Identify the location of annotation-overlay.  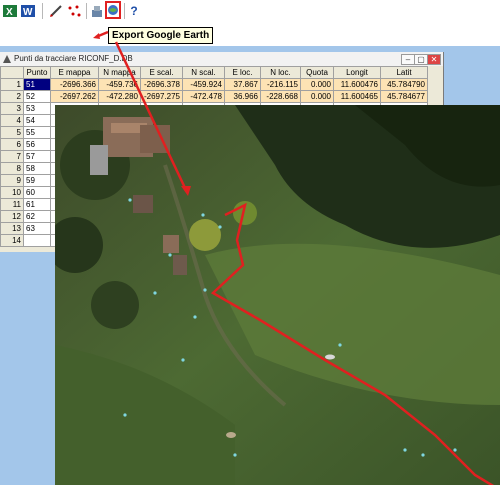
(142, 113).